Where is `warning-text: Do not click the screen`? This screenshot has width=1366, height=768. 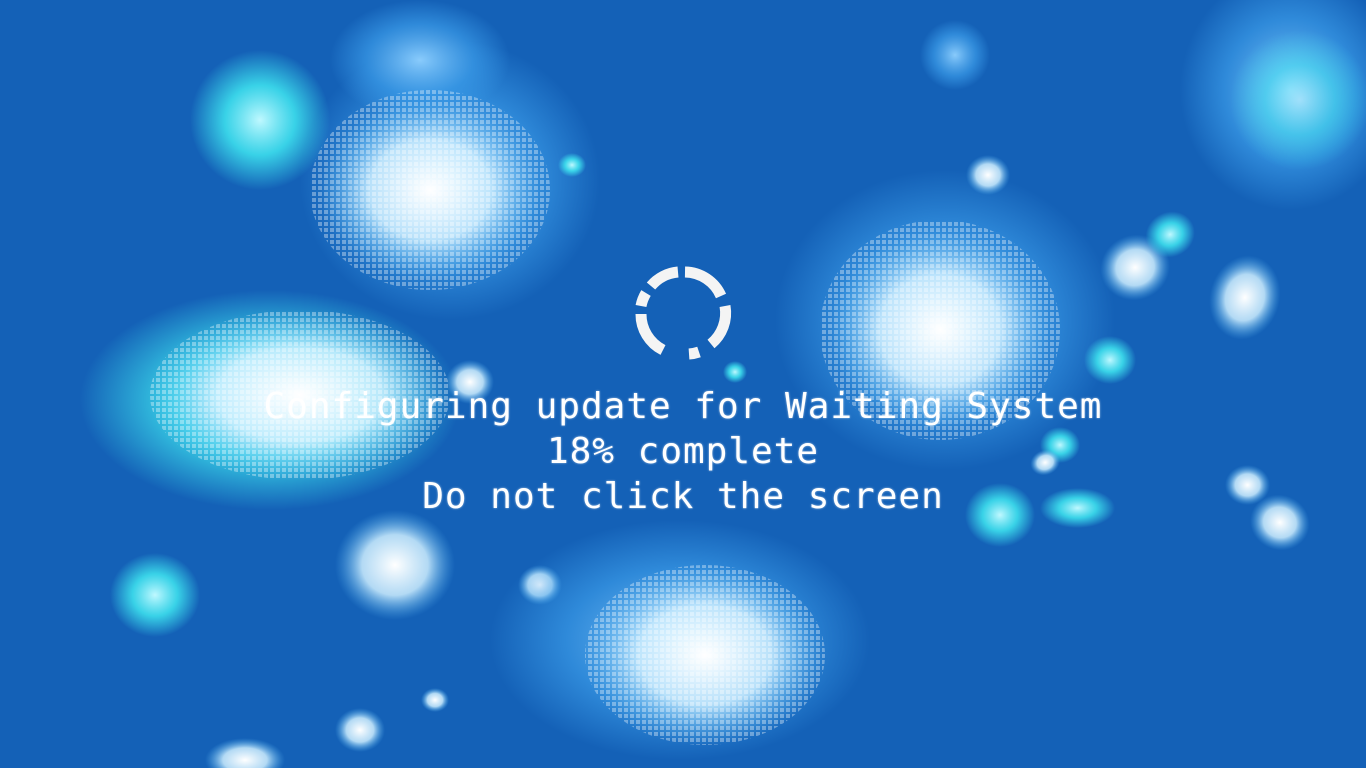 warning-text: Do not click the screen is located at coordinates (683, 496).